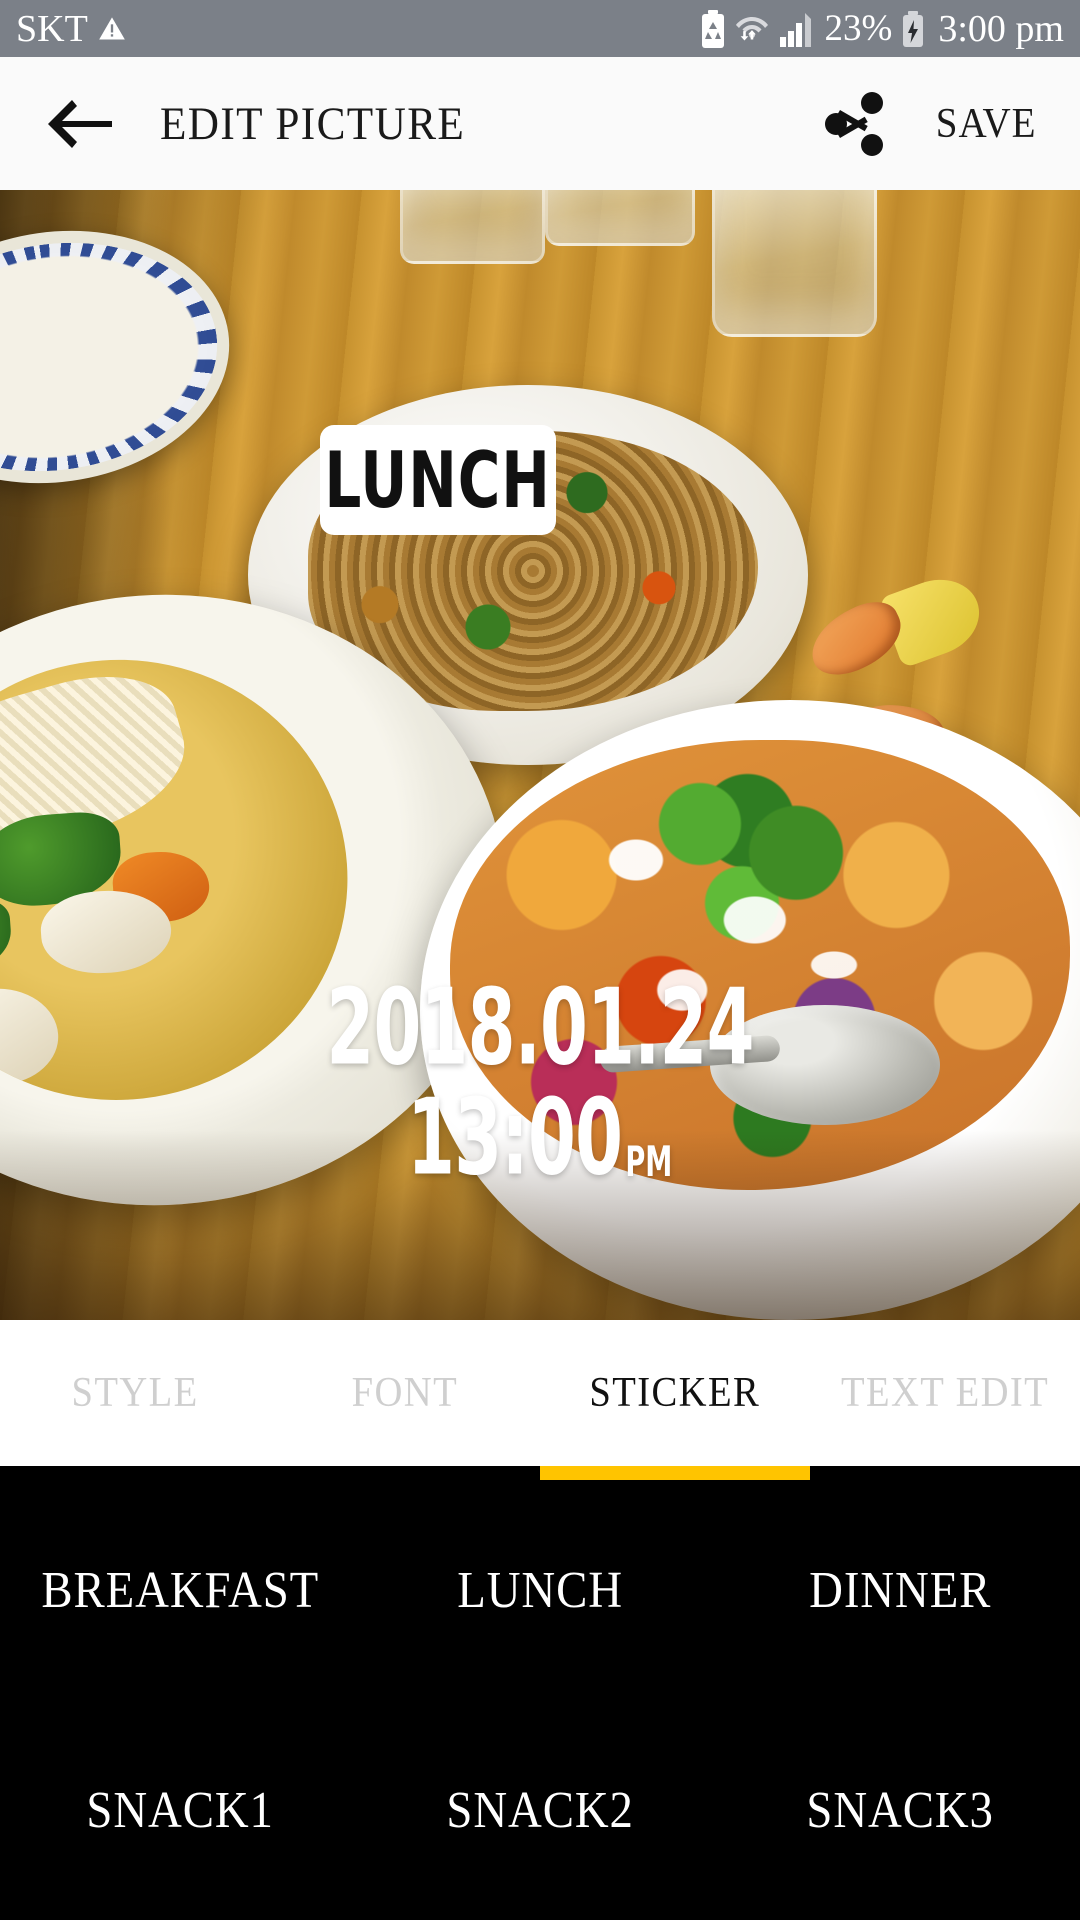 This screenshot has width=1080, height=1920. Describe the element at coordinates (540, 123) in the screenshot. I see `app-bar: EDIT PICTURE SAVE` at that location.